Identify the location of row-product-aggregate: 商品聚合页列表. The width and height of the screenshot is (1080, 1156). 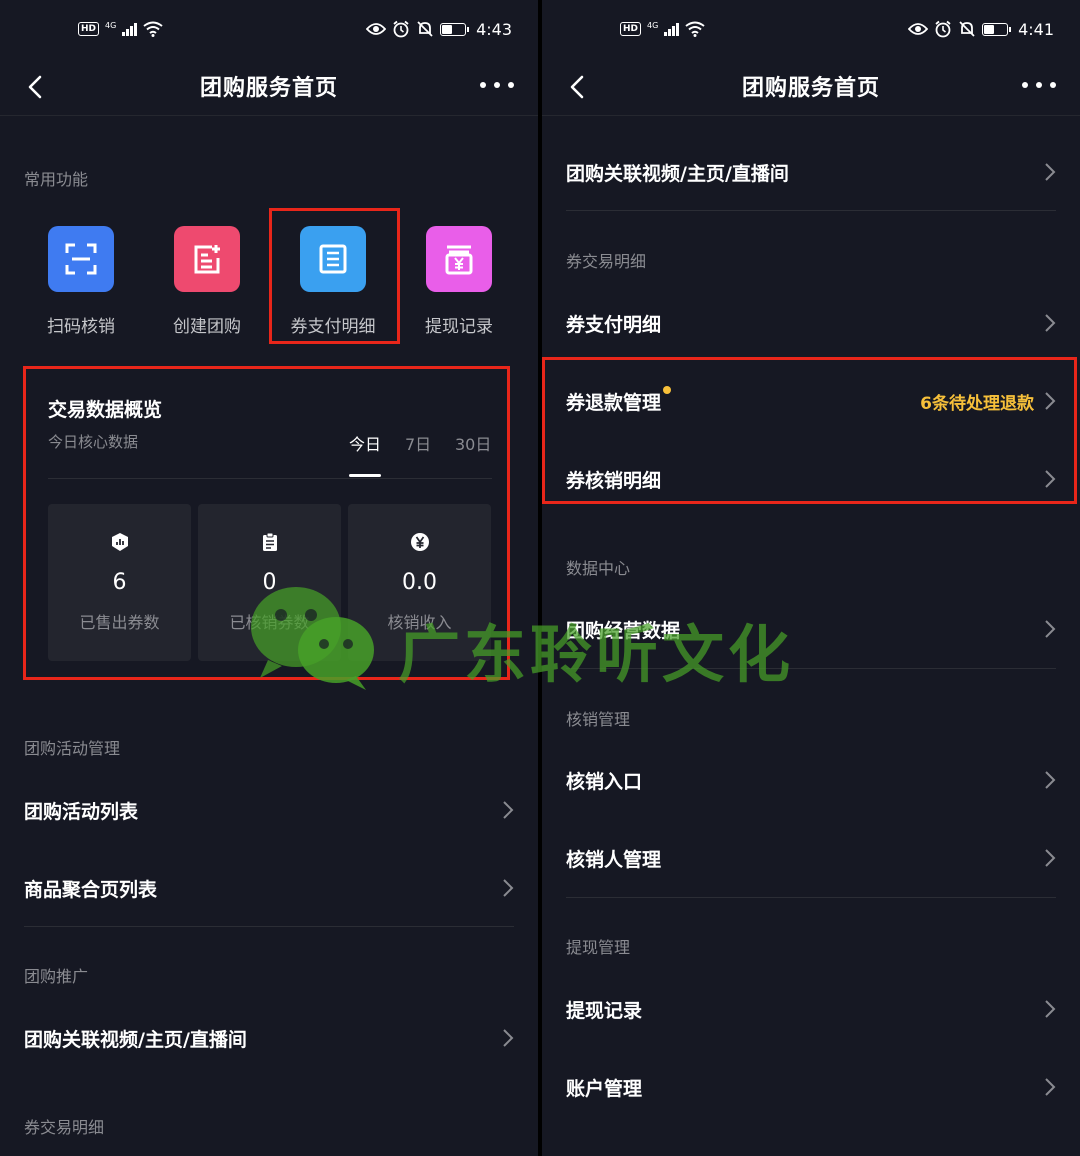
(269, 888).